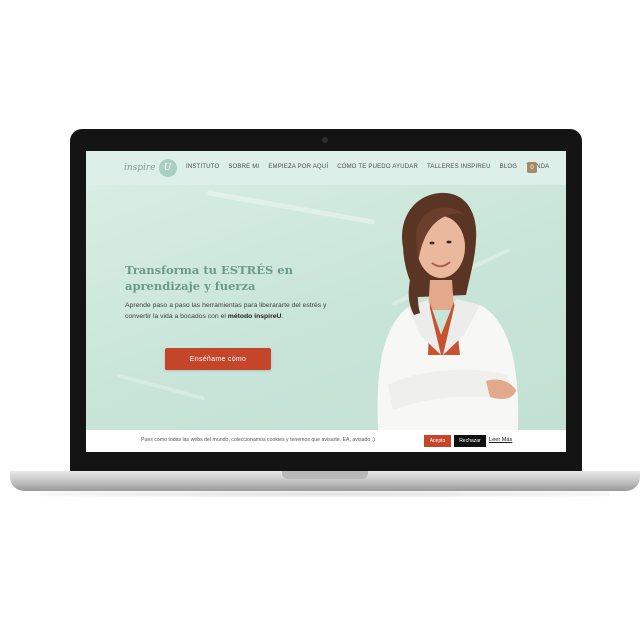 This screenshot has width=640, height=640. What do you see at coordinates (243, 167) in the screenshot?
I see `nav-item-sobre-mi: SOBRE MI` at bounding box center [243, 167].